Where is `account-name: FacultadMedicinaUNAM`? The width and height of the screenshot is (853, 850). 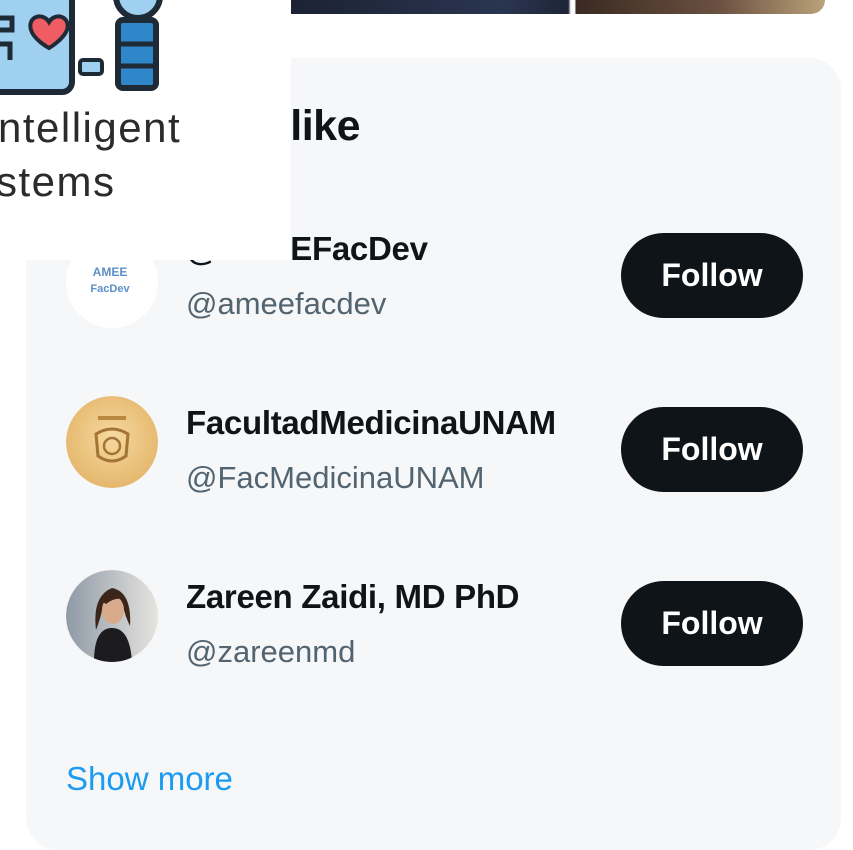 account-name: FacultadMedicinaUNAM is located at coordinates (371, 423).